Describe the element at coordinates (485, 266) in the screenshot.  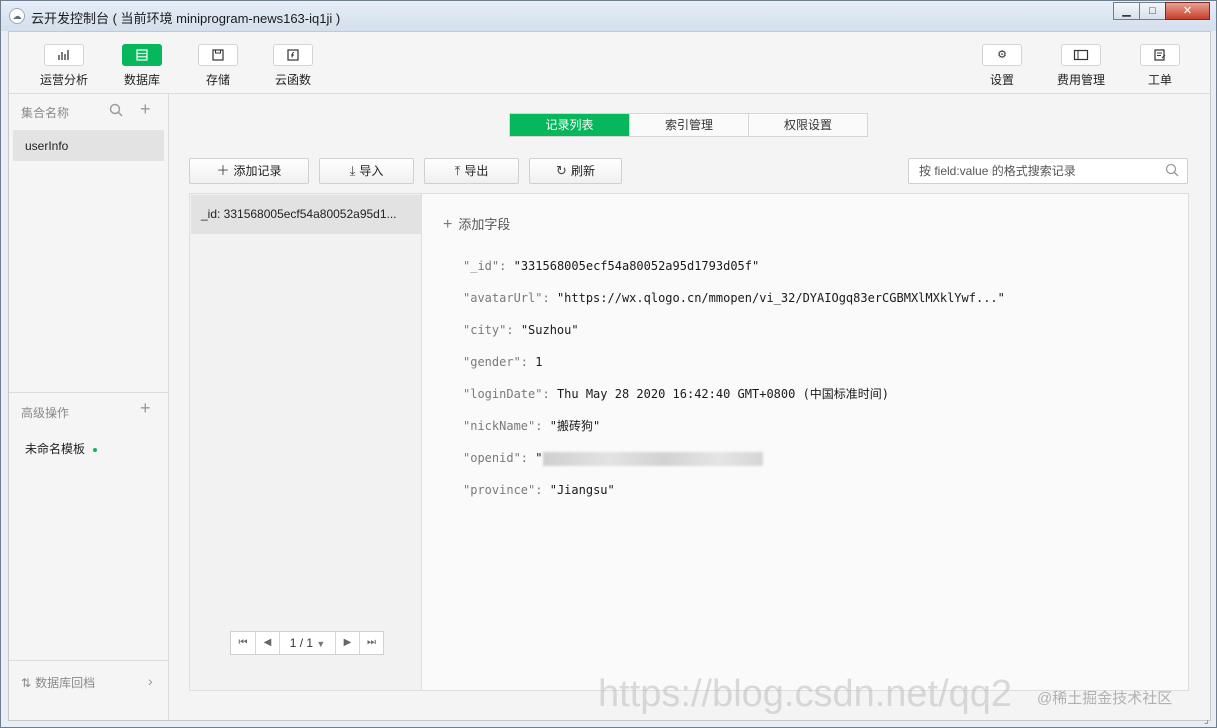
I see `field-key: "_id":` at that location.